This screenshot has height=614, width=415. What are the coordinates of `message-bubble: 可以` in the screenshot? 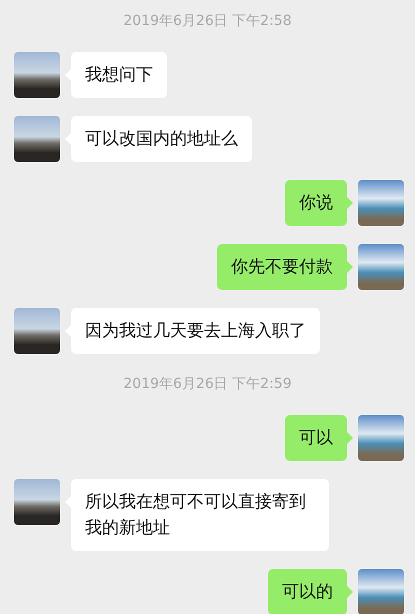 It's located at (316, 438).